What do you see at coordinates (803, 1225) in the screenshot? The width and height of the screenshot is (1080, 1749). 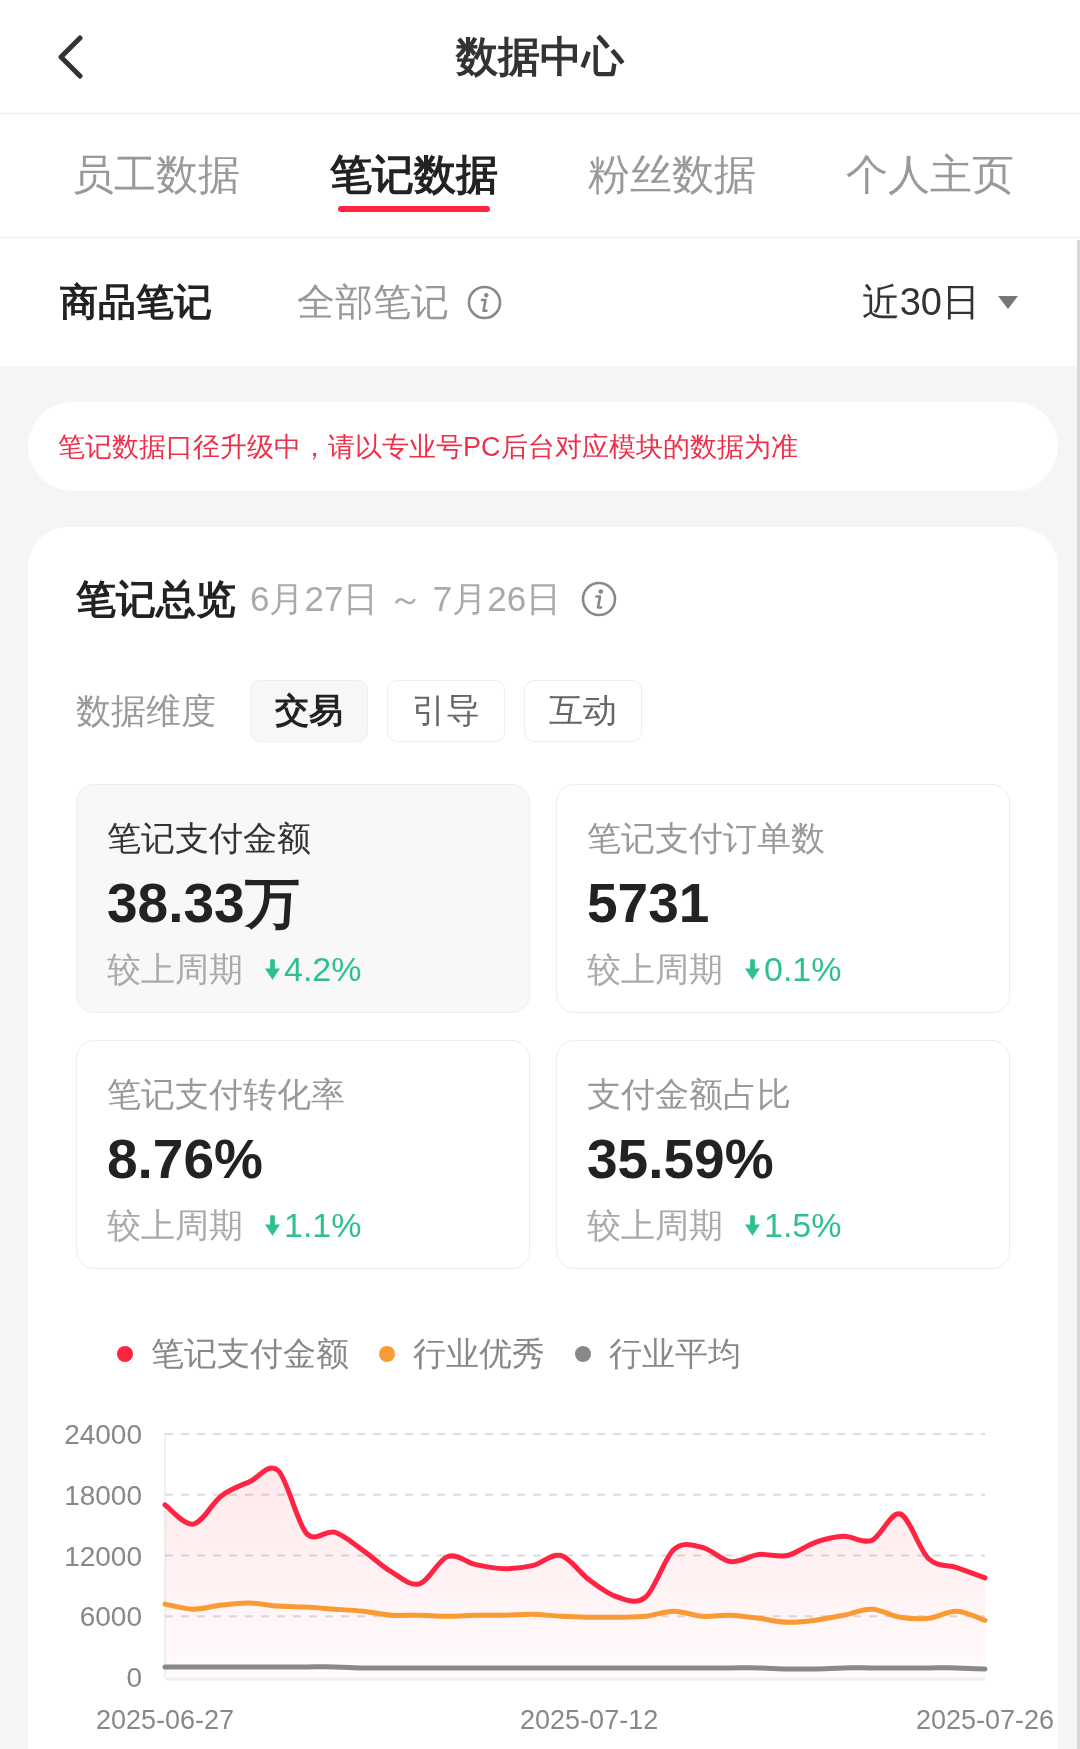 I see `change-value: 1.5%` at bounding box center [803, 1225].